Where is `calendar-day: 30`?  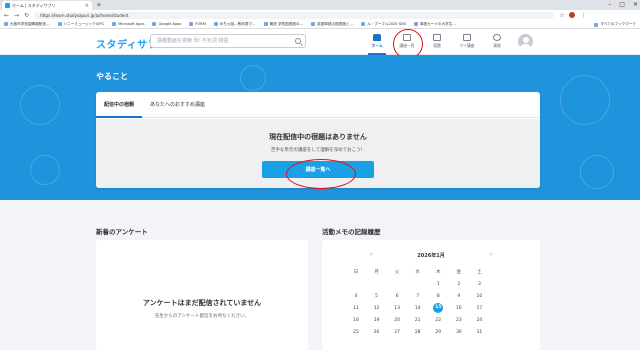
calendar-day: 30 is located at coordinates (459, 332).